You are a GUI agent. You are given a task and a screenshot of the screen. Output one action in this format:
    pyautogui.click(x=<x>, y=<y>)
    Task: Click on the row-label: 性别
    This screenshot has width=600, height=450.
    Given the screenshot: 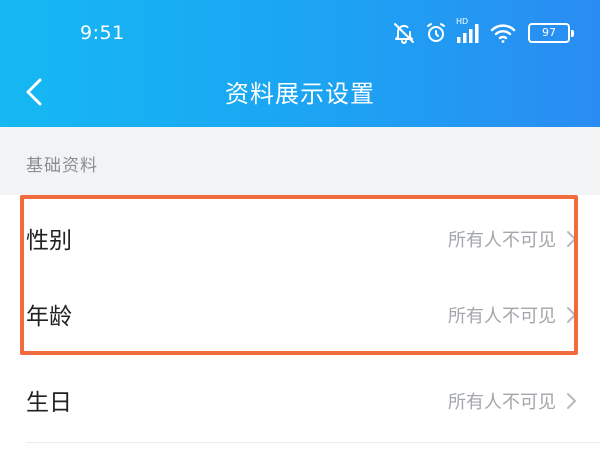 What is the action you would take?
    pyautogui.click(x=49, y=241)
    